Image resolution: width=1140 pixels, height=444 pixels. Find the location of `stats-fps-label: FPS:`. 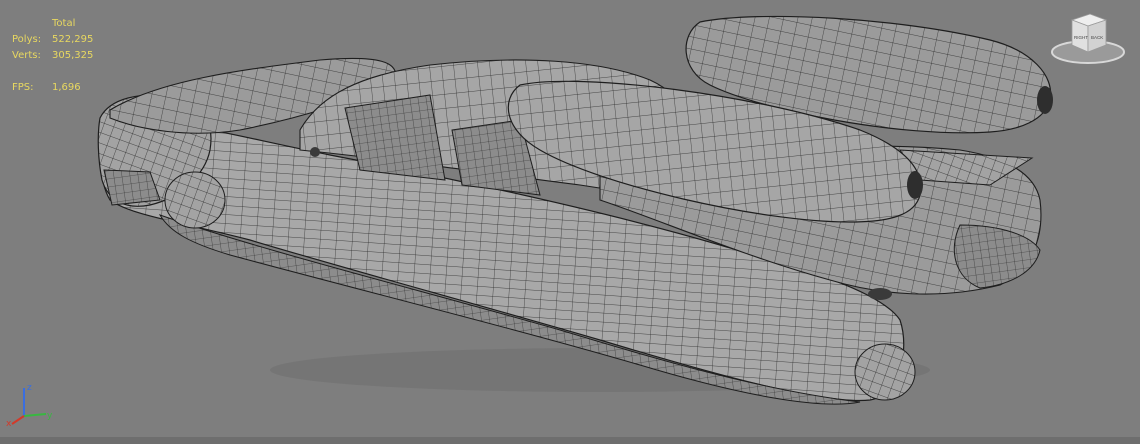

stats-fps-label: FPS: is located at coordinates (23, 87).